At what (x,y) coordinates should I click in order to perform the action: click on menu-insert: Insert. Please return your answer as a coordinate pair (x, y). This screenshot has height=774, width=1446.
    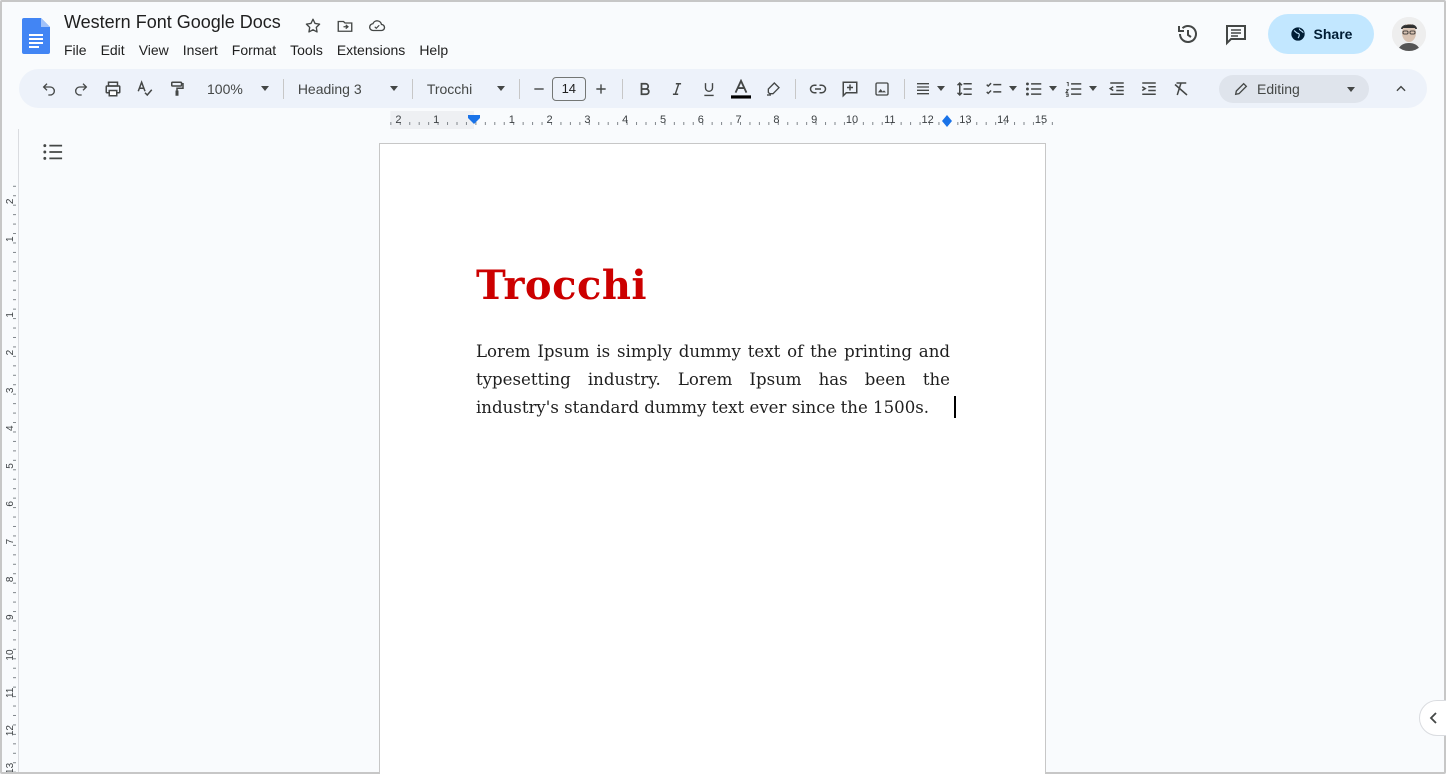
    Looking at the image, I should click on (200, 50).